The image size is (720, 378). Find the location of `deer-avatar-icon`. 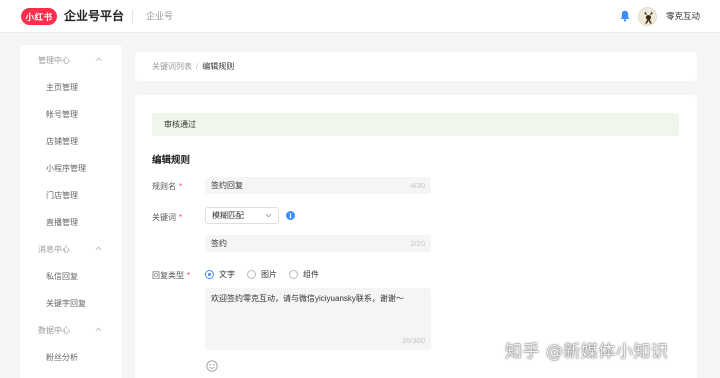

deer-avatar-icon is located at coordinates (648, 17).